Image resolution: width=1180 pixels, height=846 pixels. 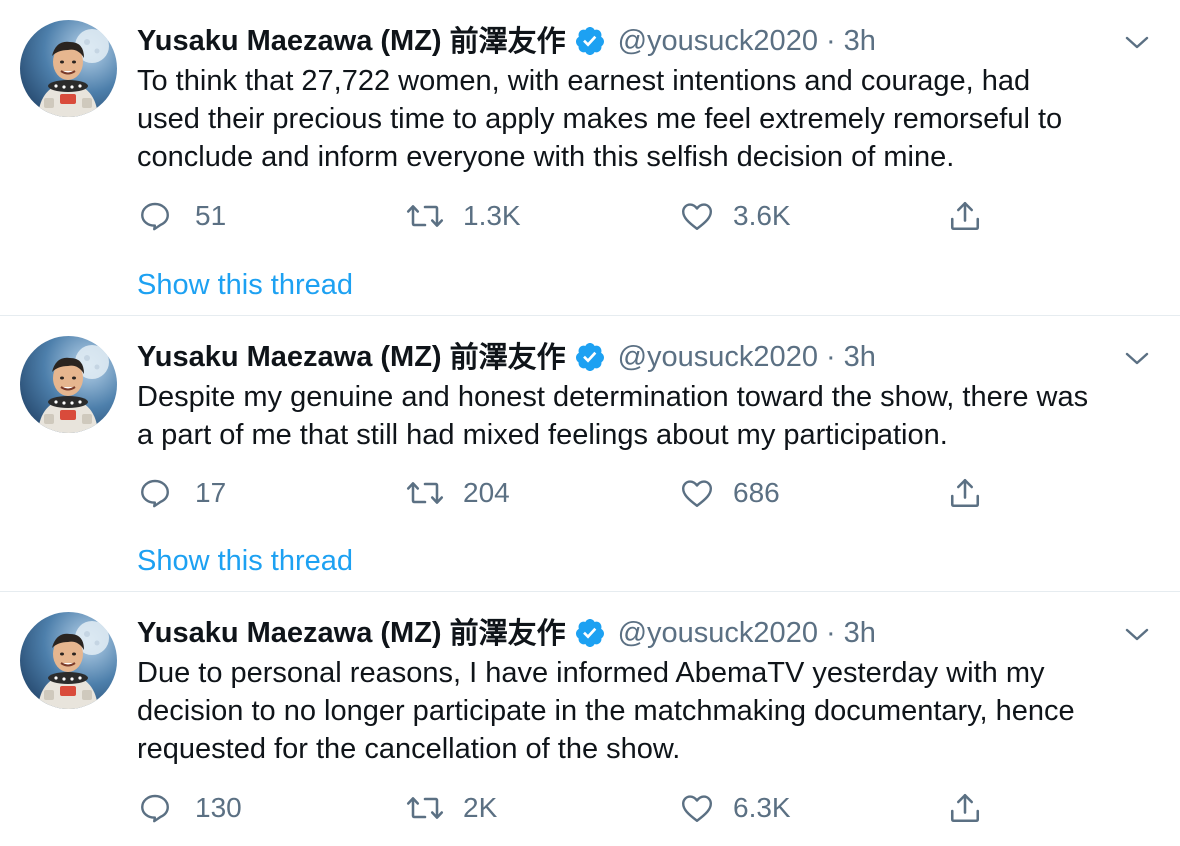 I want to click on like-button: 3.6K, so click(x=735, y=216).